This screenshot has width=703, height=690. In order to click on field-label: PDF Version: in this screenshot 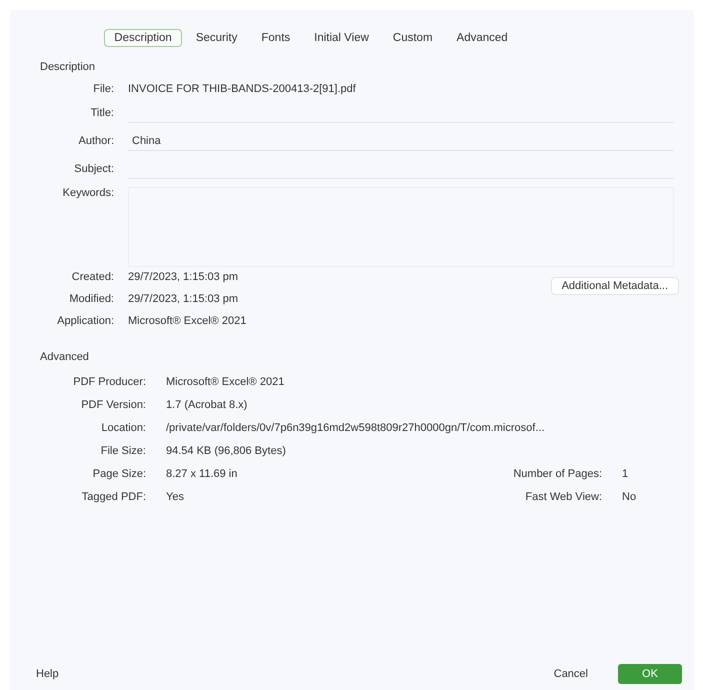, I will do `click(113, 405)`.